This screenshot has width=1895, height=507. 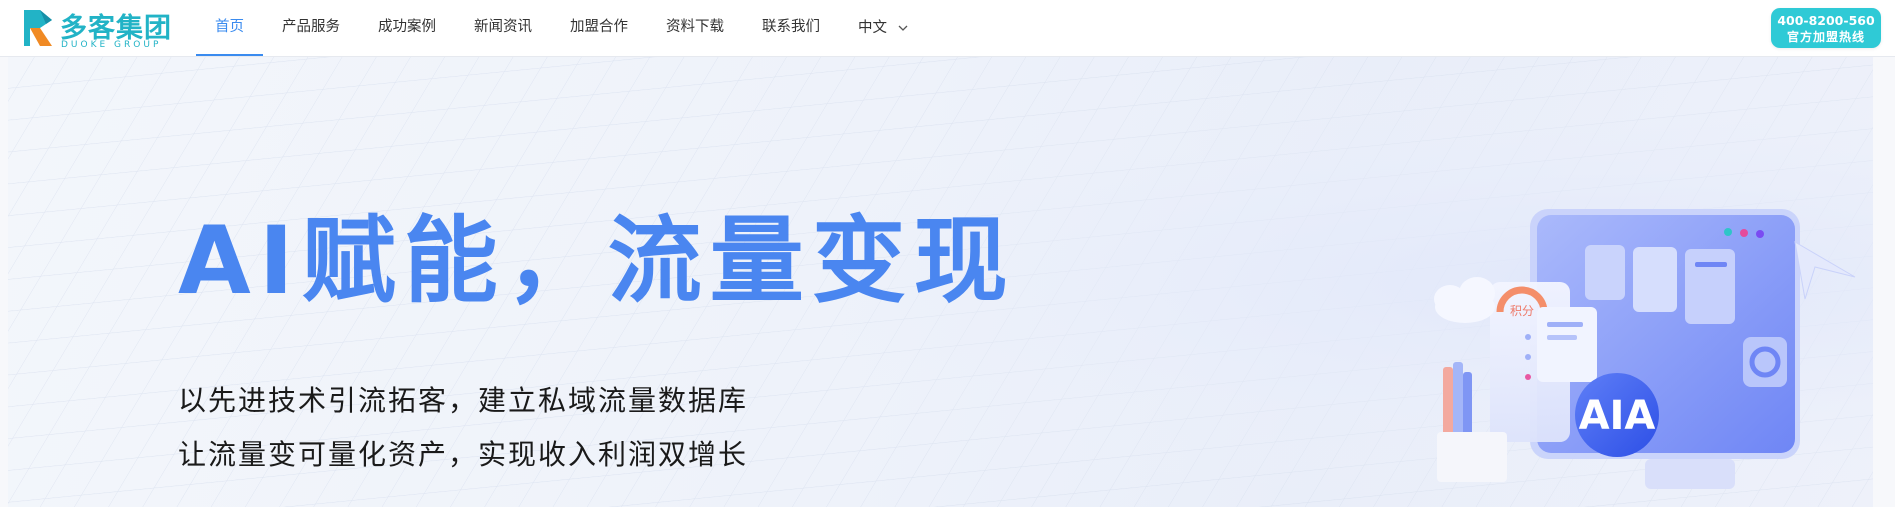 I want to click on illus-stamp: 积分, so click(x=1522, y=311).